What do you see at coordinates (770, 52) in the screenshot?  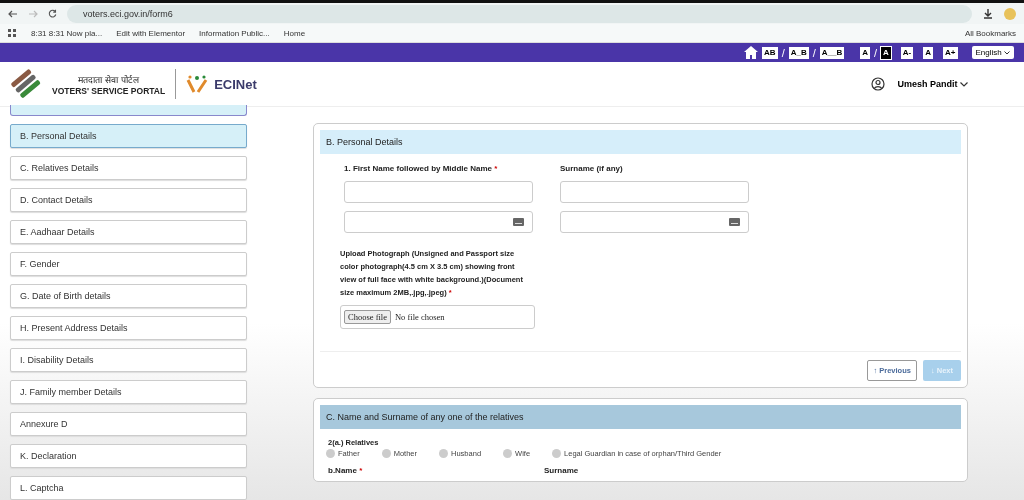 I see `text-spacing-button: AB` at bounding box center [770, 52].